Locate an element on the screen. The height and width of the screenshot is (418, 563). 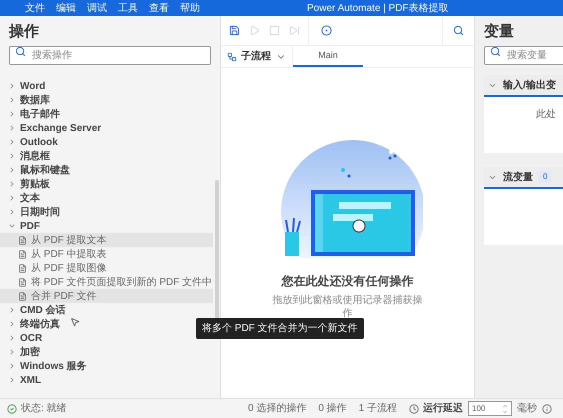
action-item: 从 PDF 提取文本 is located at coordinates (106, 240).